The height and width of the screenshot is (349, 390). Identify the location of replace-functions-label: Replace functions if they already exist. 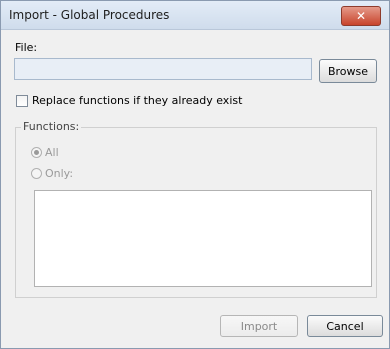
(137, 100).